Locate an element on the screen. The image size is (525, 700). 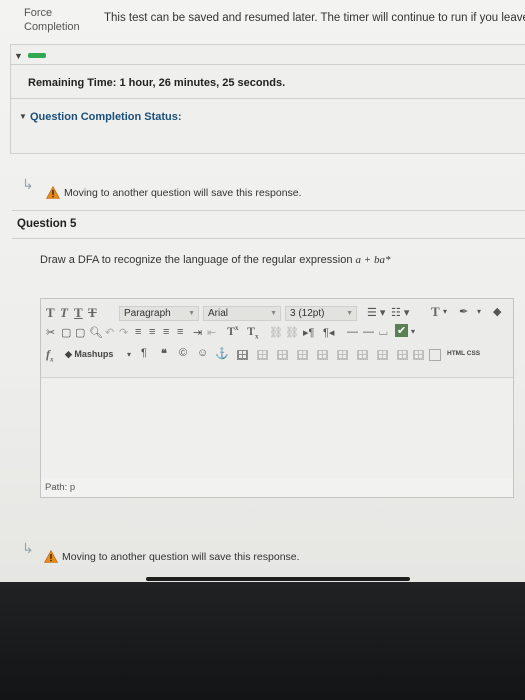
table-row-after-icon is located at coordinates (282, 355).